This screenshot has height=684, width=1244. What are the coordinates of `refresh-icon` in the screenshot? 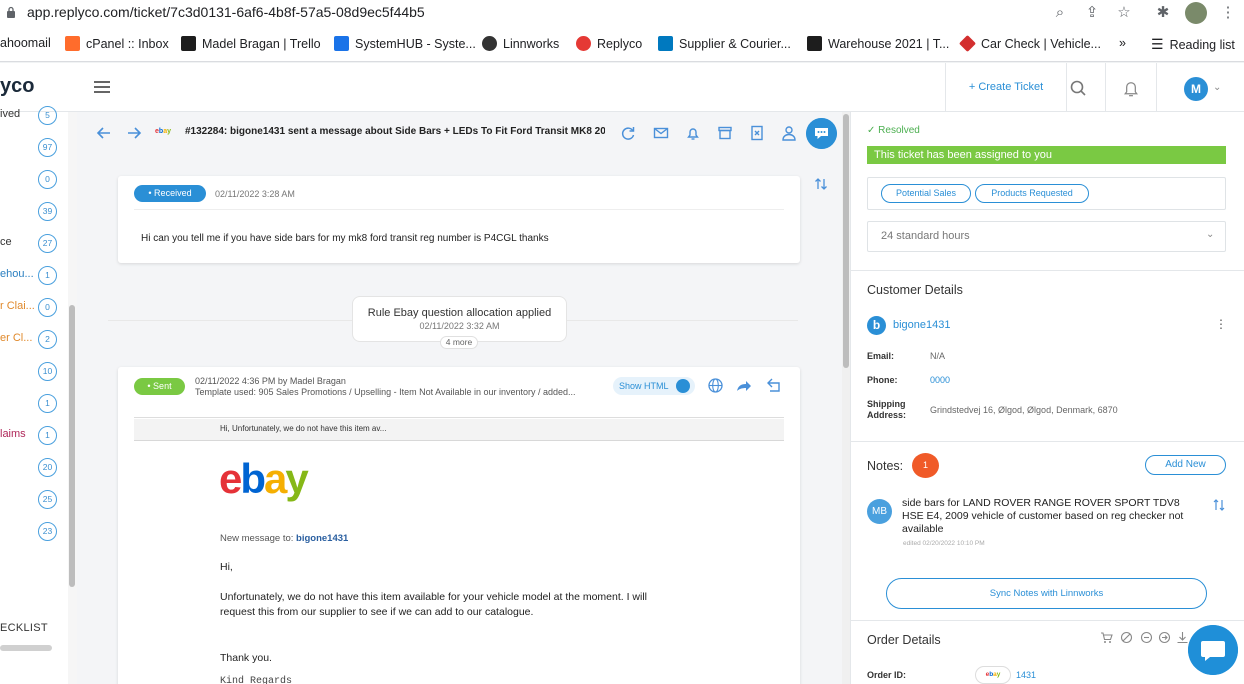 It's located at (628, 133).